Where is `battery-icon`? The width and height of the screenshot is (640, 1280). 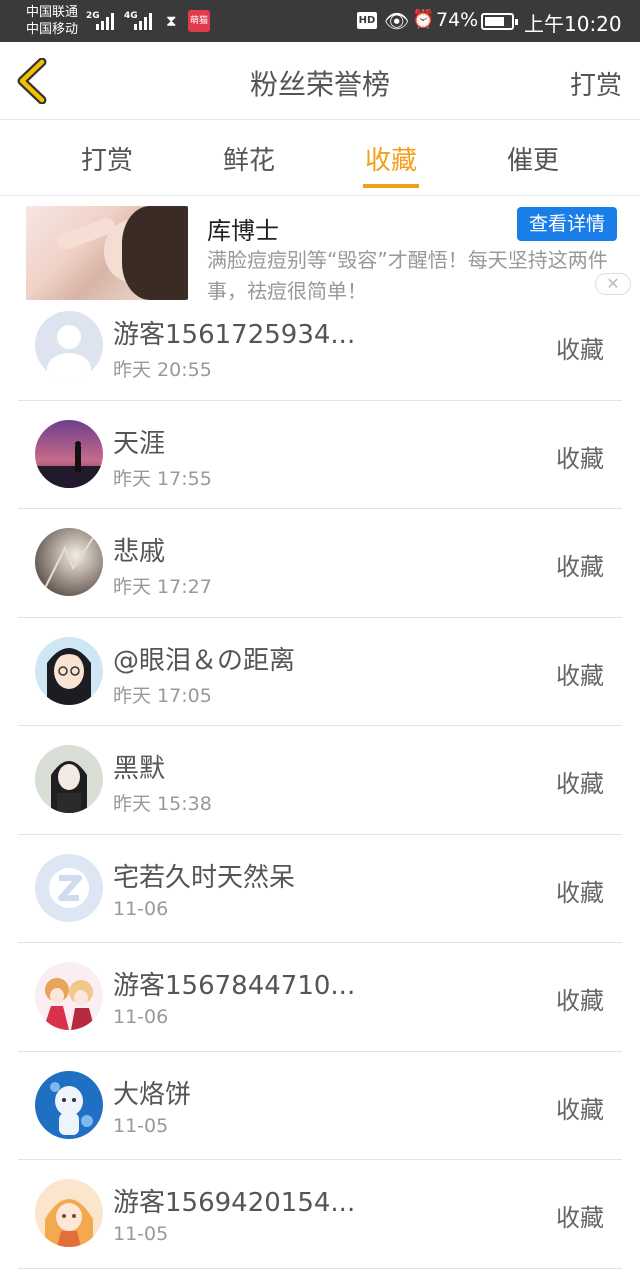 battery-icon is located at coordinates (499, 21).